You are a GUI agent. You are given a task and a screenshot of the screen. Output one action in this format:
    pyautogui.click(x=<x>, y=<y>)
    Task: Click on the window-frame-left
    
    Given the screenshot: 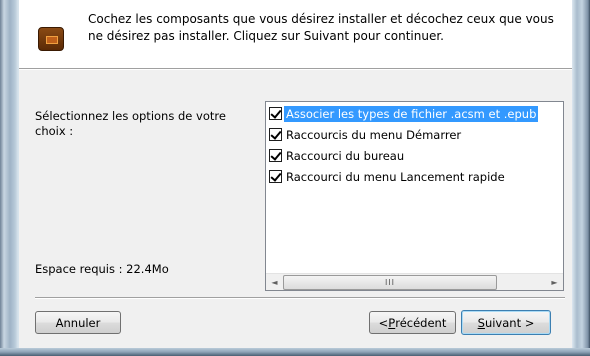 What is the action you would take?
    pyautogui.click(x=9, y=178)
    